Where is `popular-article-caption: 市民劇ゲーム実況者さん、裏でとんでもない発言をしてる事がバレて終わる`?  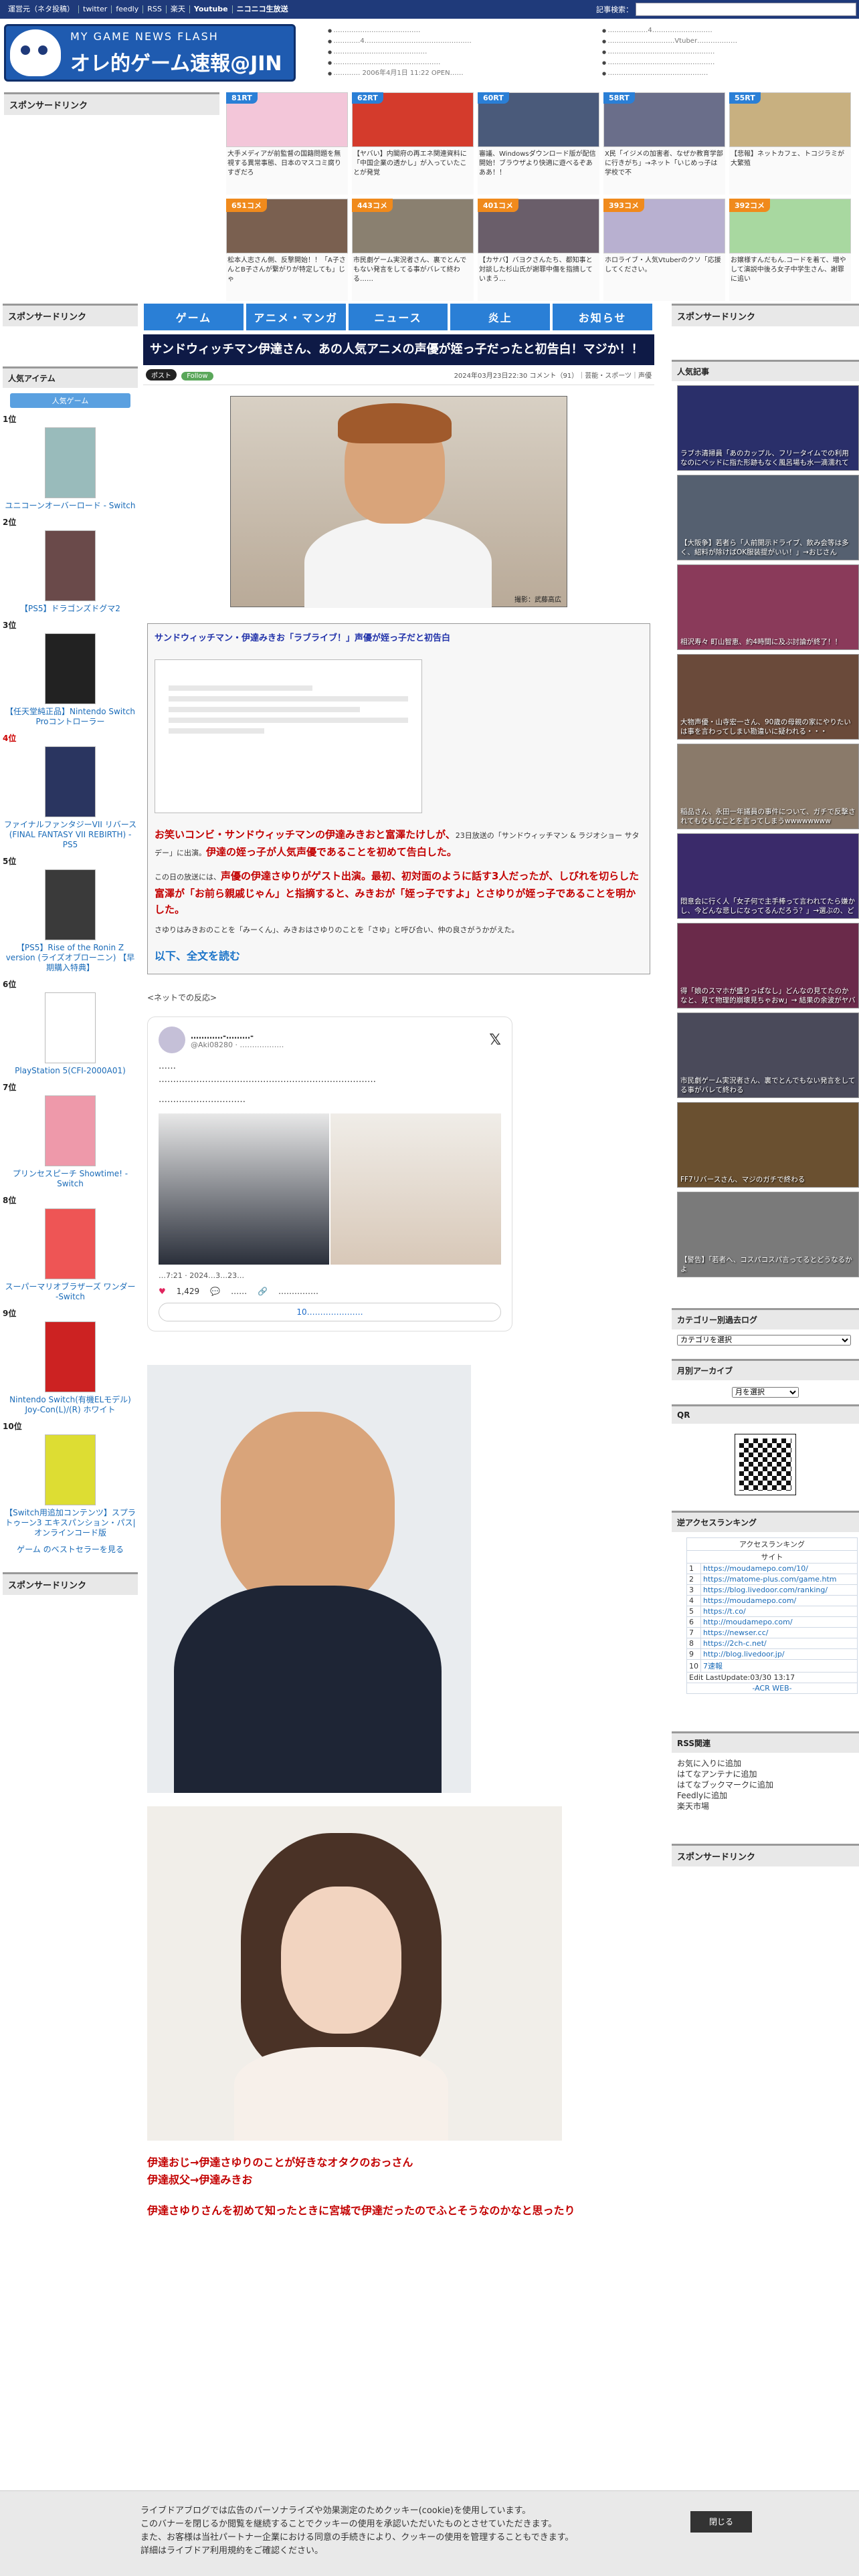
popular-article-caption: 市民劇ゲーム実況者さん、裏でとんでもない発言をしてる事がバレて終わる is located at coordinates (768, 1085).